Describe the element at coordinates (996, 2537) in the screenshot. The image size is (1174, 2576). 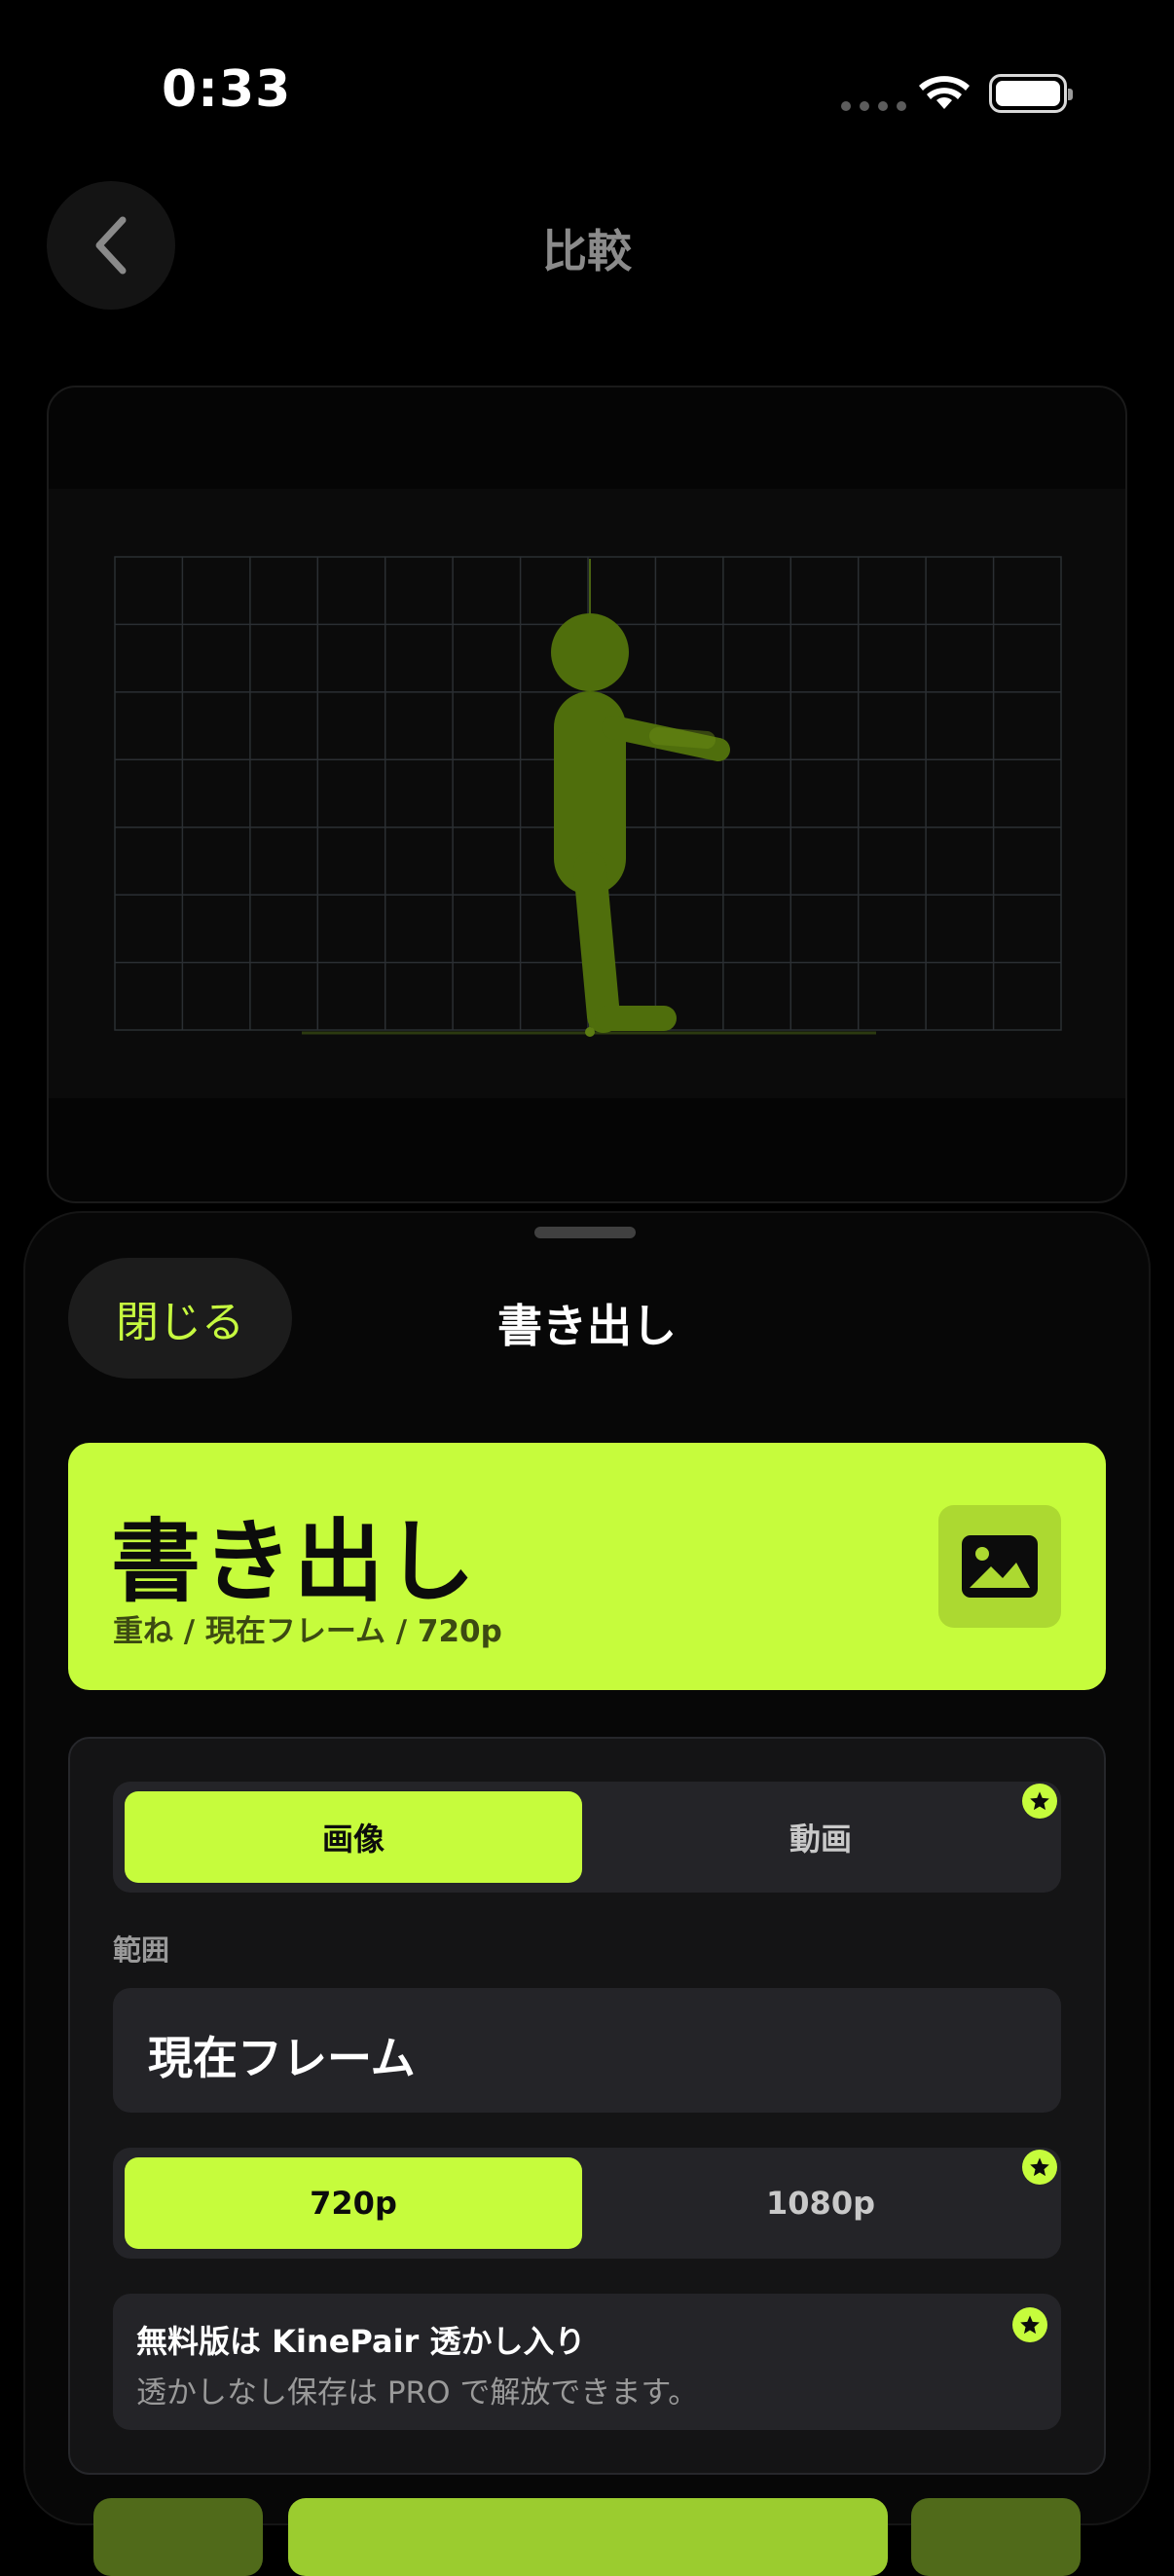
I see `background-button-right` at that location.